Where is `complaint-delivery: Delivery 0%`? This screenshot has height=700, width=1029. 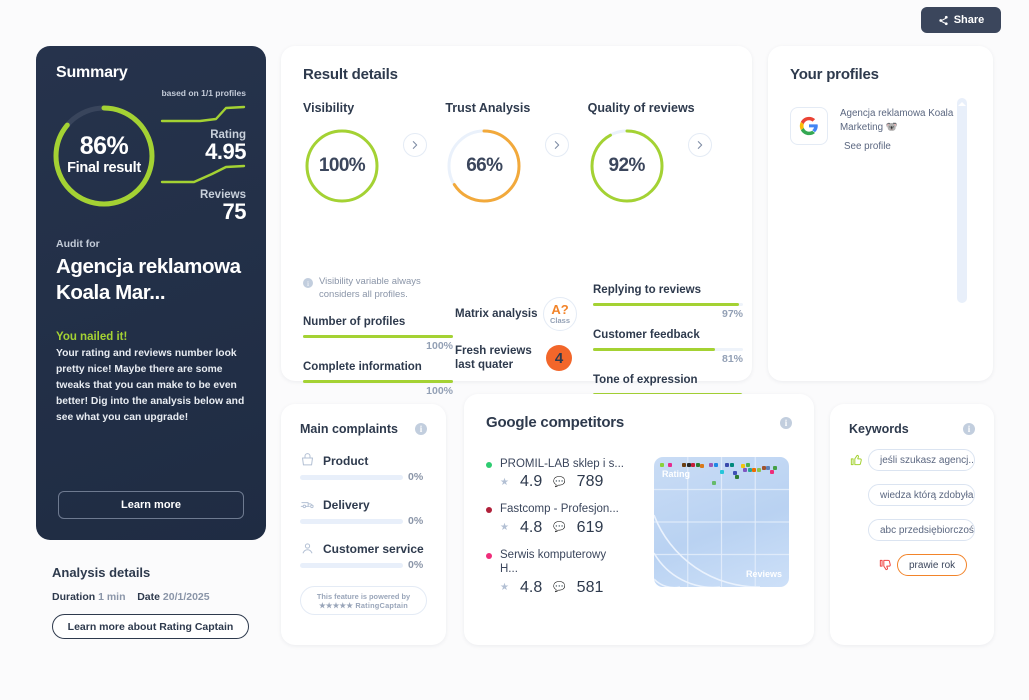
complaint-delivery: Delivery 0% is located at coordinates (363, 512).